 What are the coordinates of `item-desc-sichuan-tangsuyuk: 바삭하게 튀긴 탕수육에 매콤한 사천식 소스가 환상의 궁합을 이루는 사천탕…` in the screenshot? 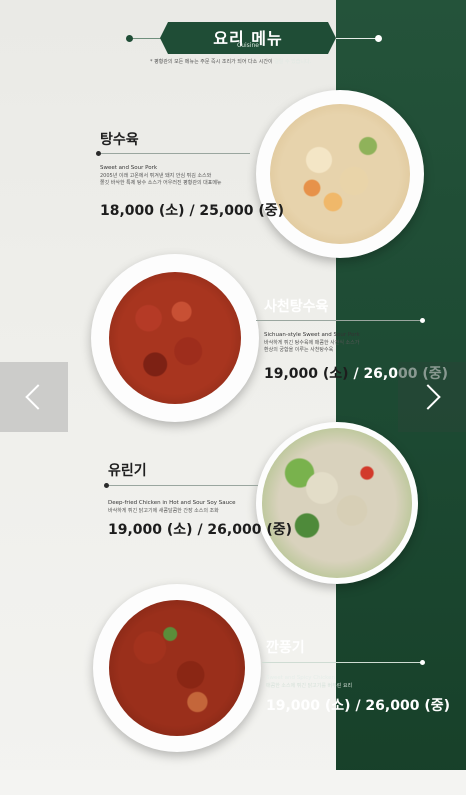 It's located at (334, 347).